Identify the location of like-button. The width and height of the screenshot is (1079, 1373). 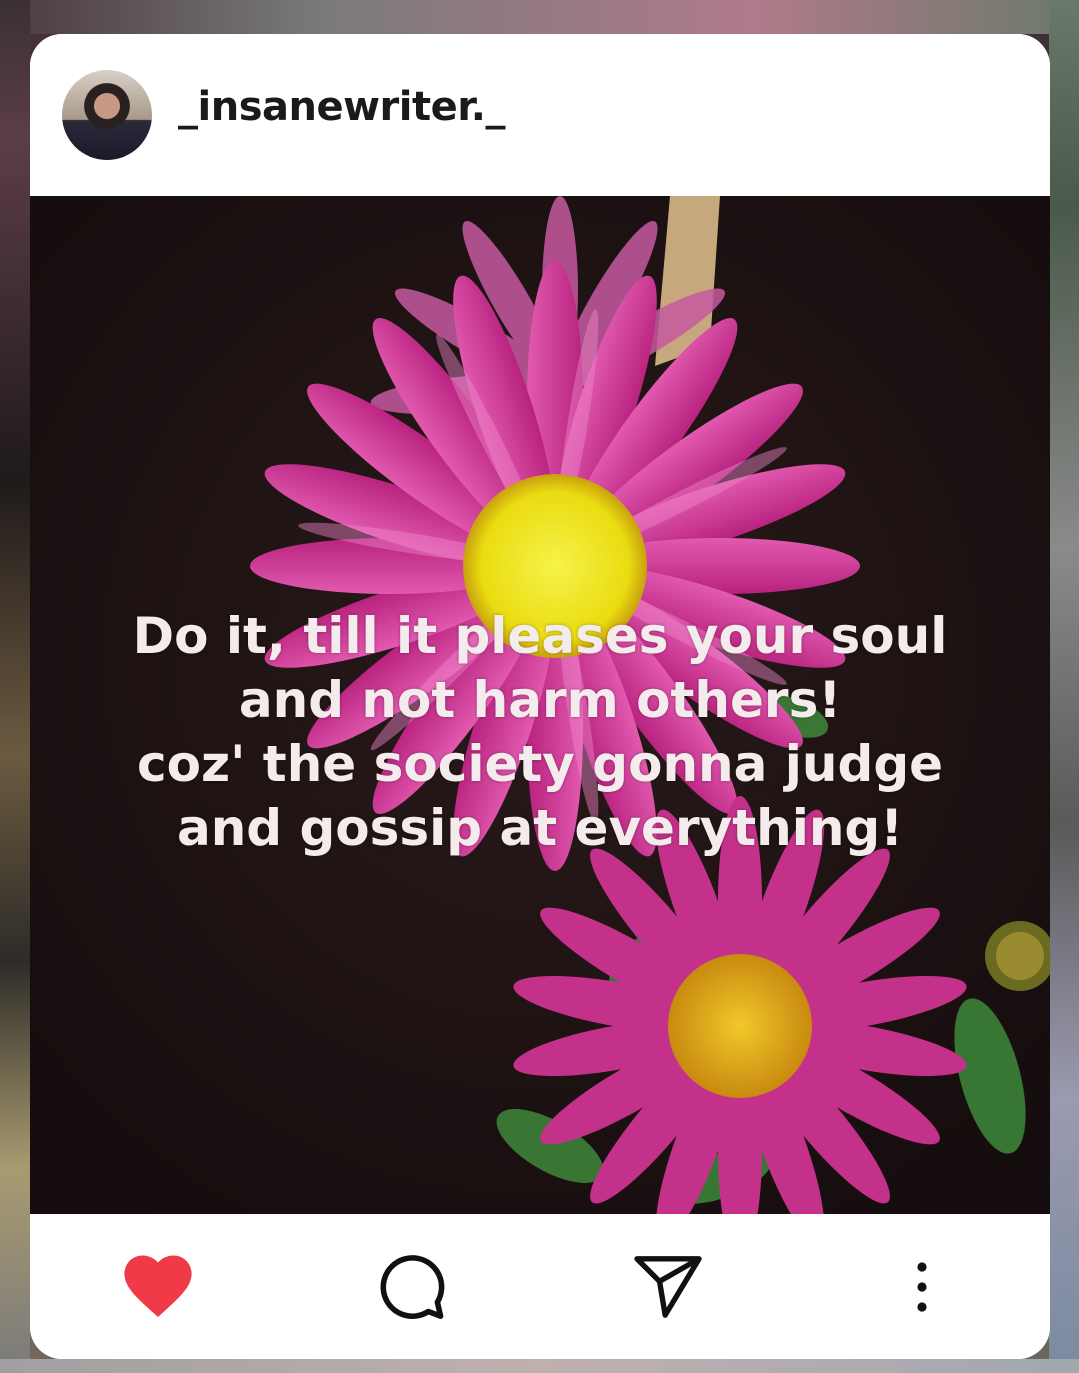
(158, 1287).